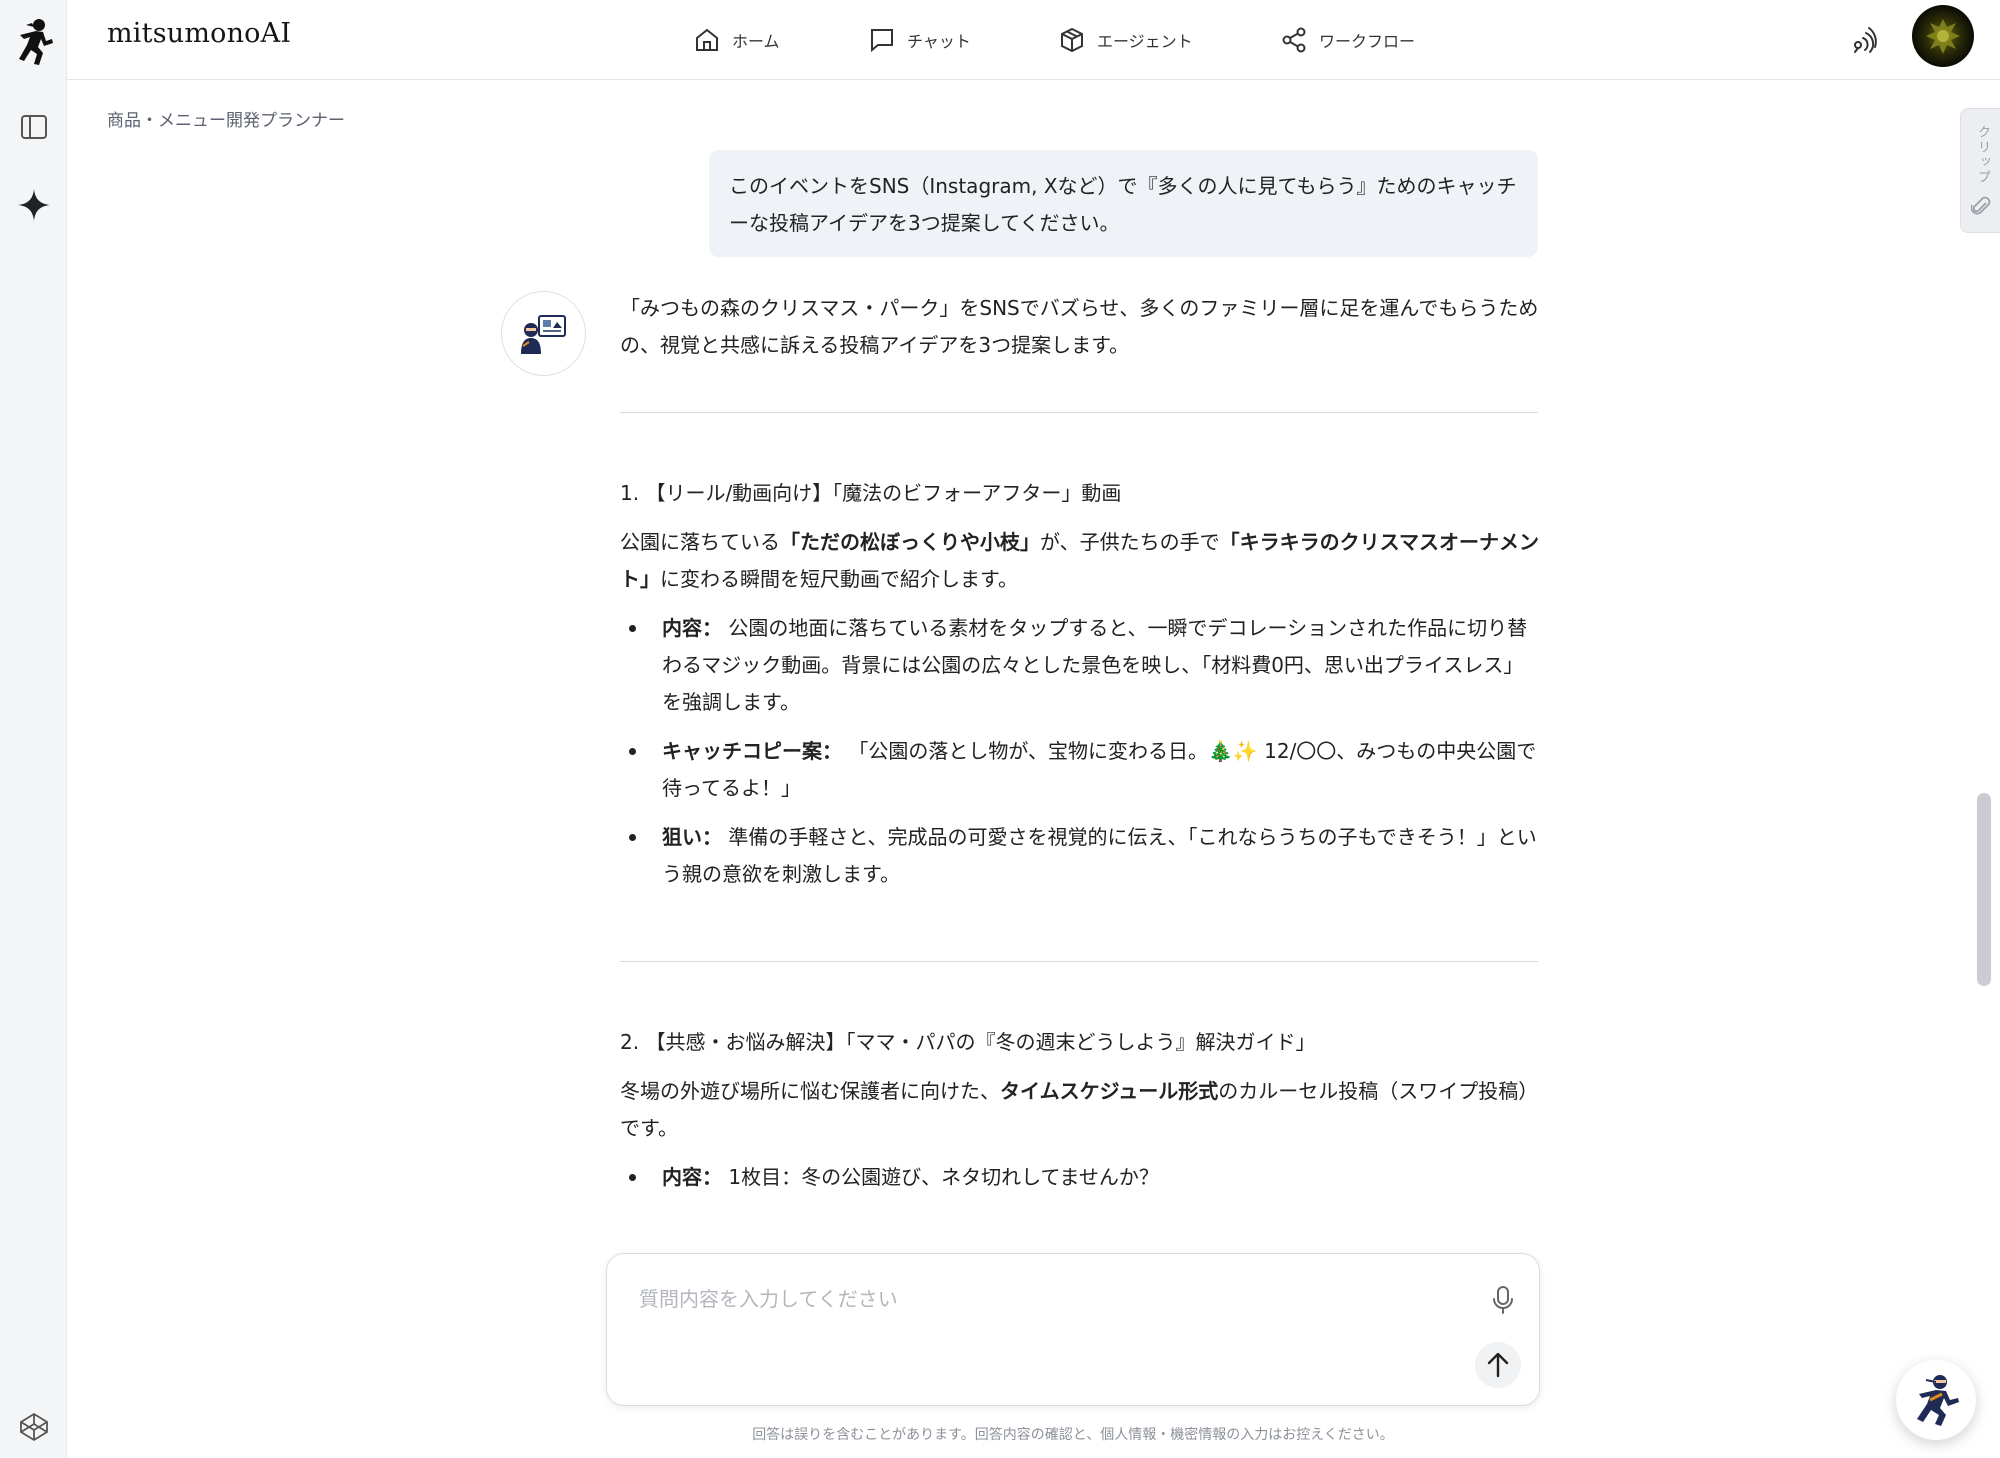 This screenshot has height=1458, width=2000. I want to click on chat-input-box, so click(1073, 1329).